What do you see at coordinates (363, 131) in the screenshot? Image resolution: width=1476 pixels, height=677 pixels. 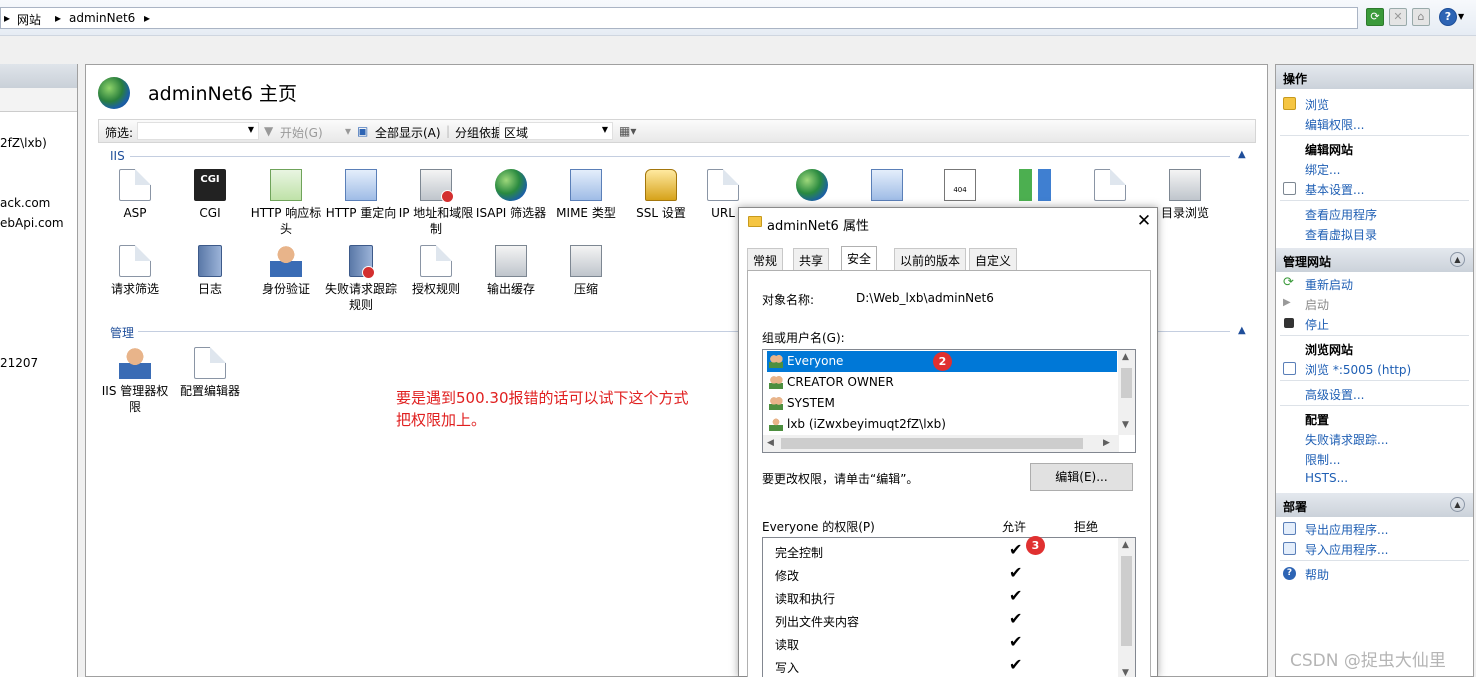 I see `show-all-icon: ▣` at bounding box center [363, 131].